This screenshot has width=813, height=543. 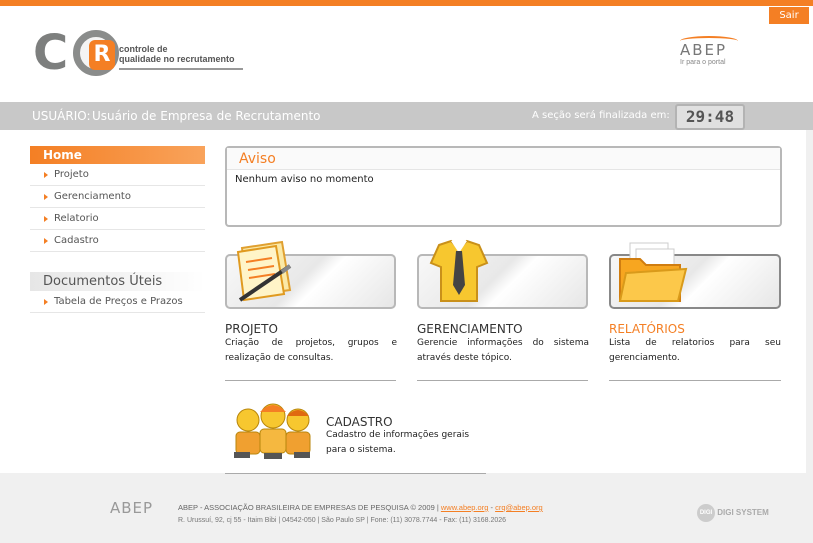 What do you see at coordinates (71, 174) in the screenshot?
I see `sidebar-item-label: Projeto` at bounding box center [71, 174].